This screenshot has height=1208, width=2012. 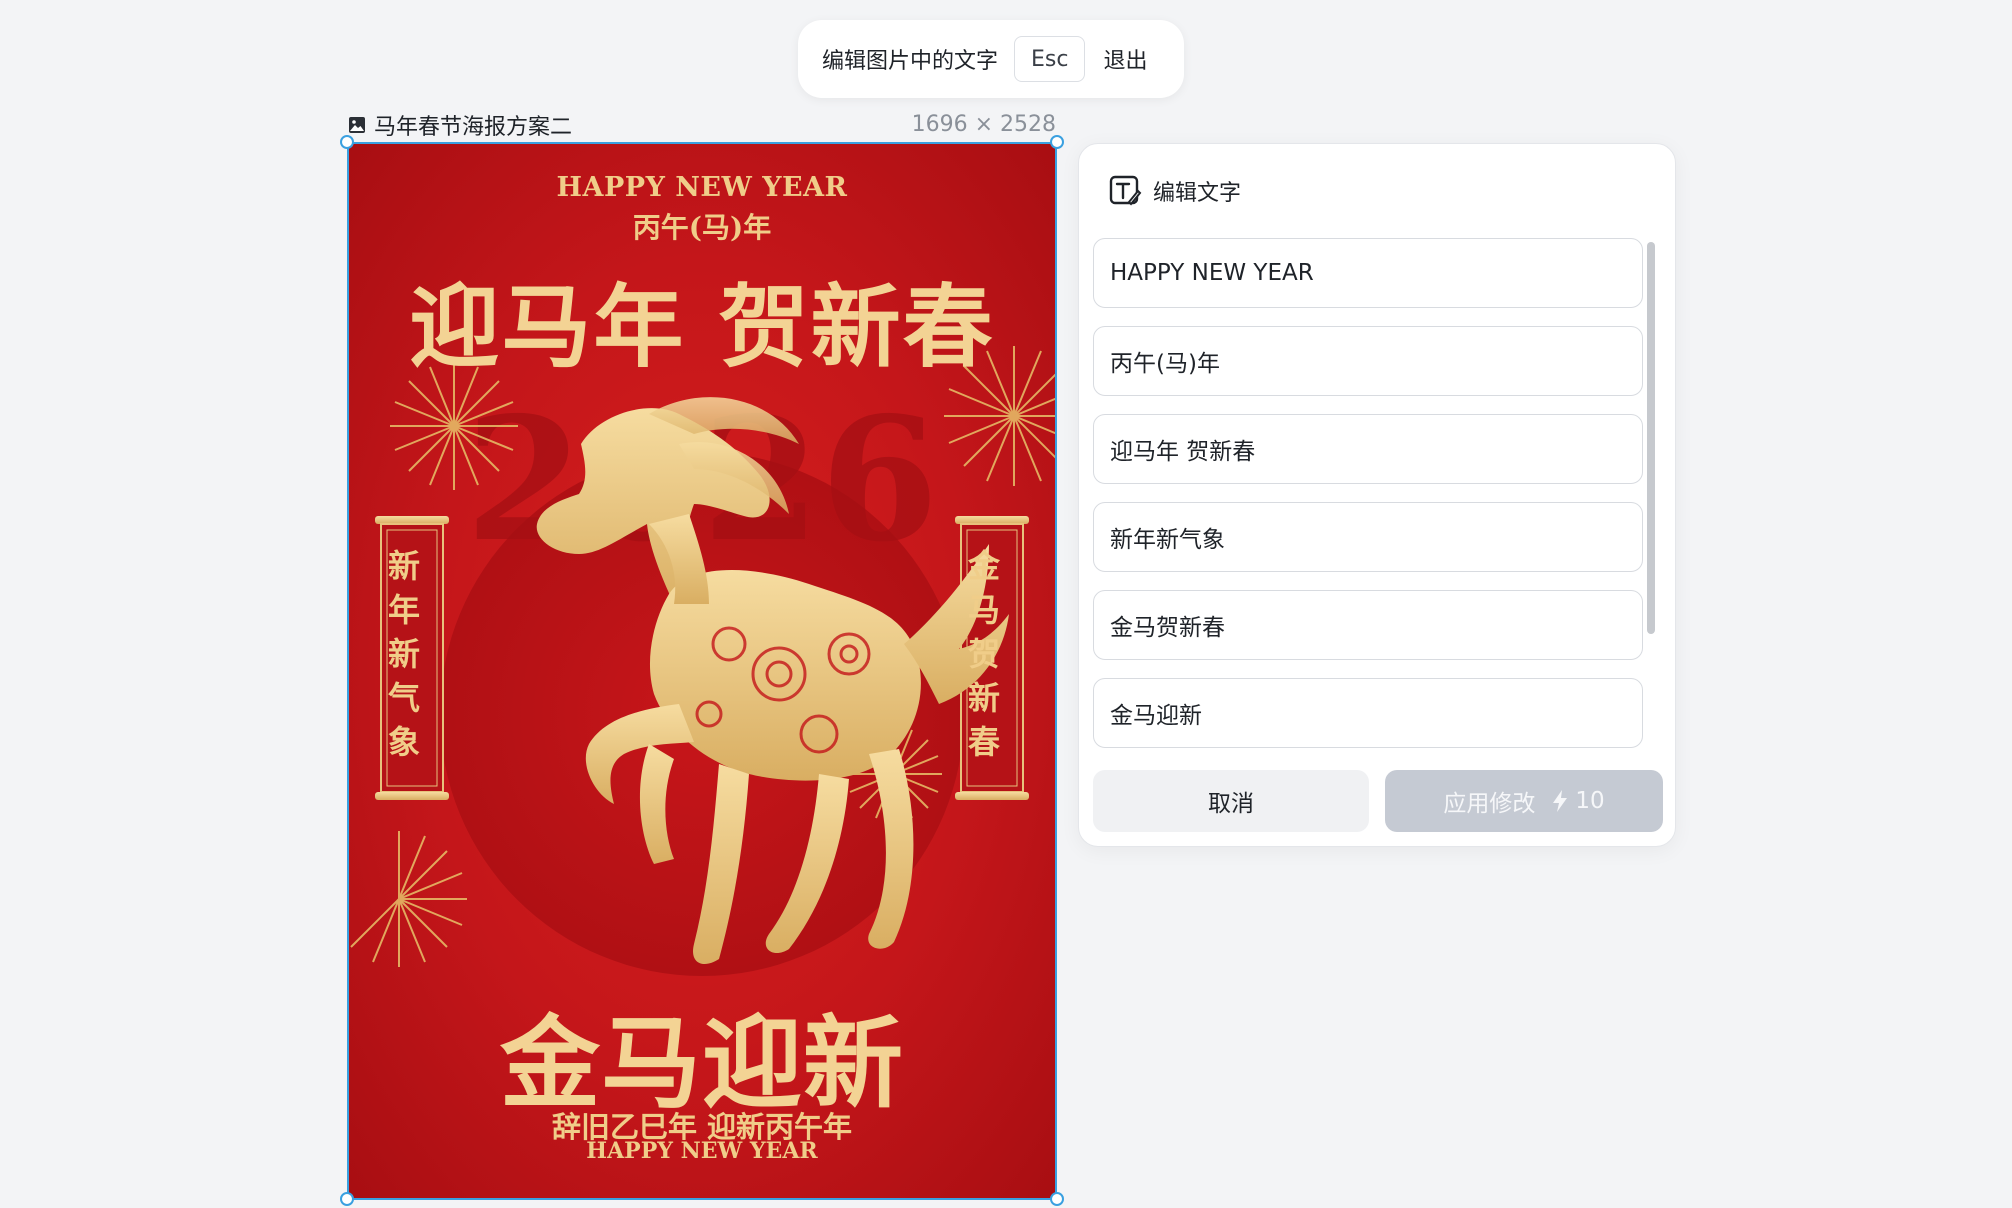 What do you see at coordinates (357, 125) in the screenshot?
I see `image-icon` at bounding box center [357, 125].